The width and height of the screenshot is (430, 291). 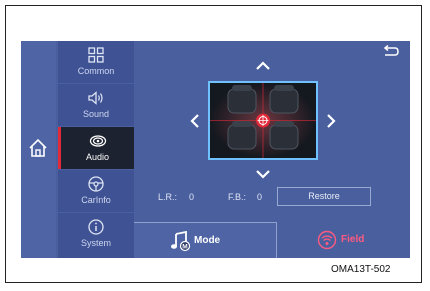 I want to click on sidebar-item-common: Common, so click(x=96, y=62).